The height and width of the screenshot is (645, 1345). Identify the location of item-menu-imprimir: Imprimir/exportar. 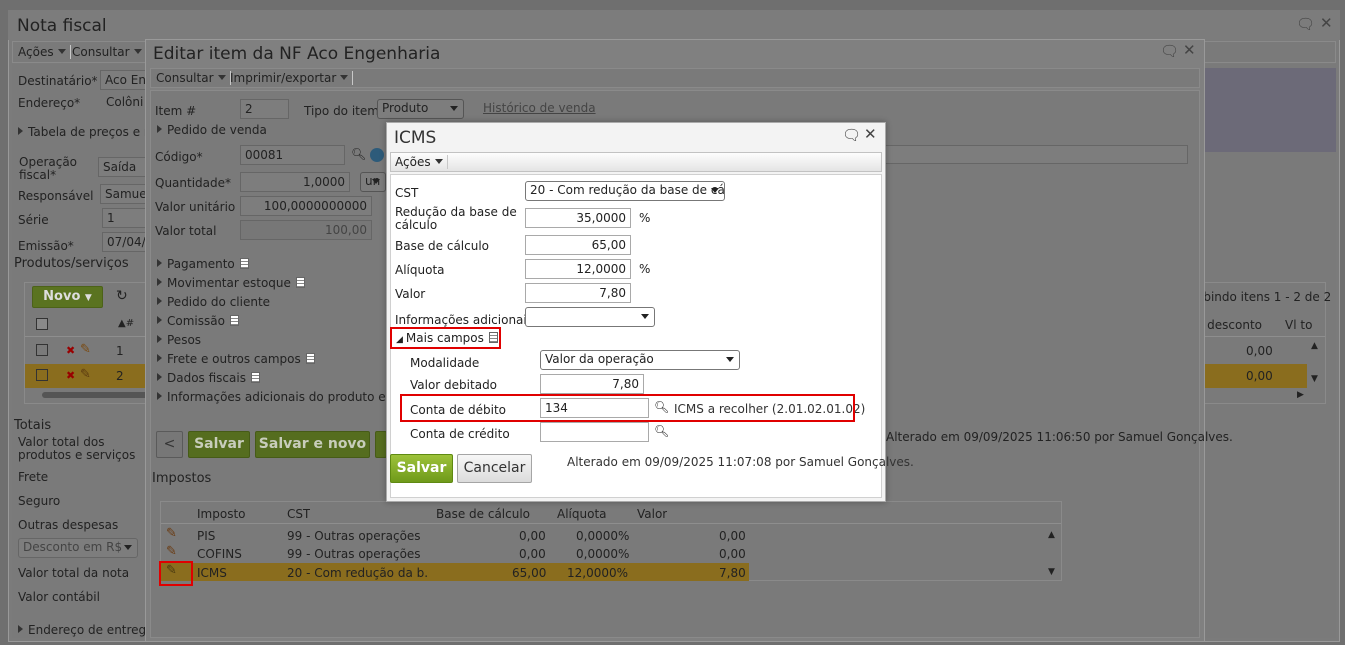
(290, 78).